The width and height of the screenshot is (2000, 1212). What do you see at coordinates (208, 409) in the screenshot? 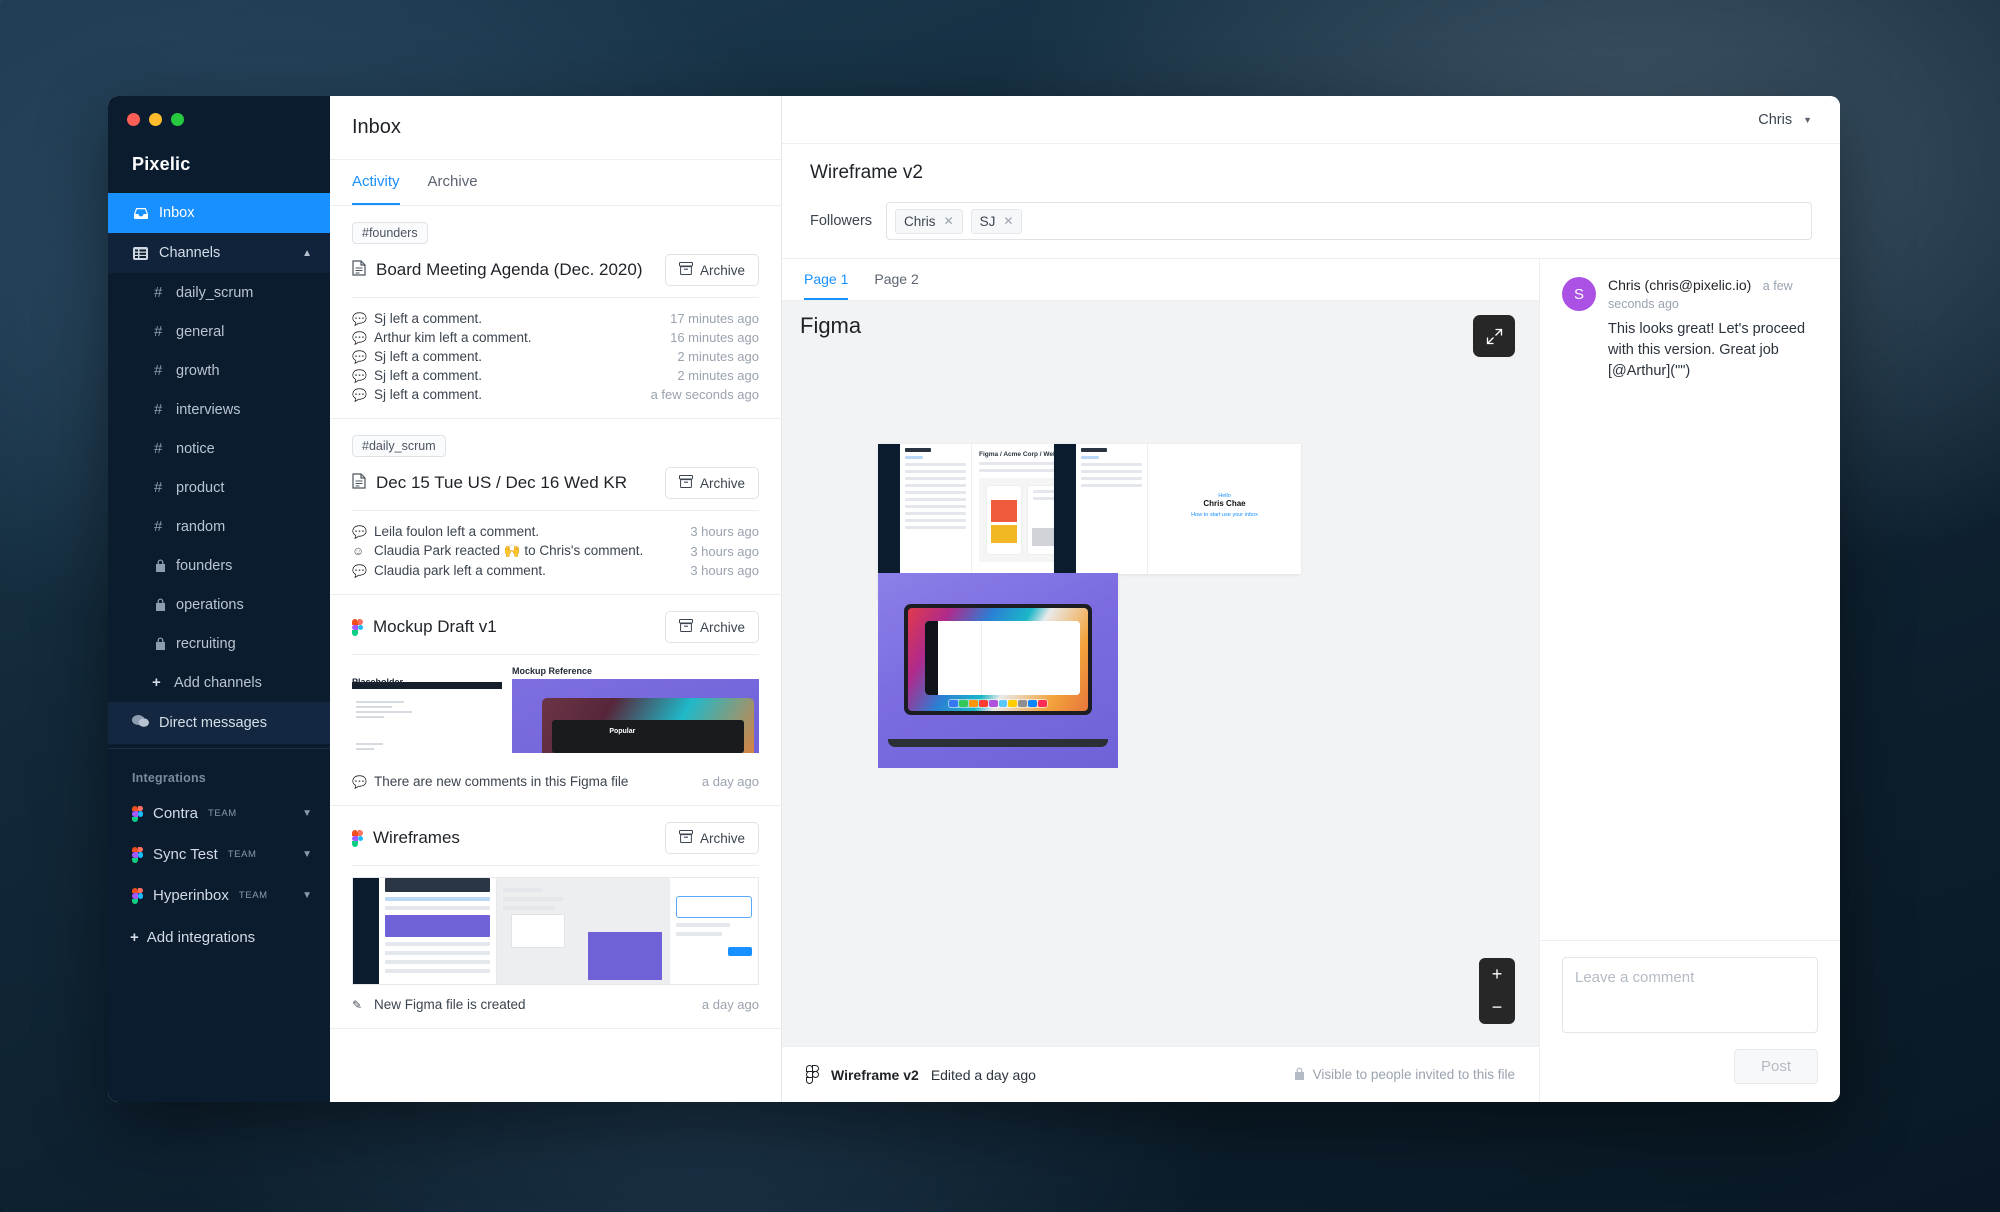
I see `sidebar-channel-label: interviews` at bounding box center [208, 409].